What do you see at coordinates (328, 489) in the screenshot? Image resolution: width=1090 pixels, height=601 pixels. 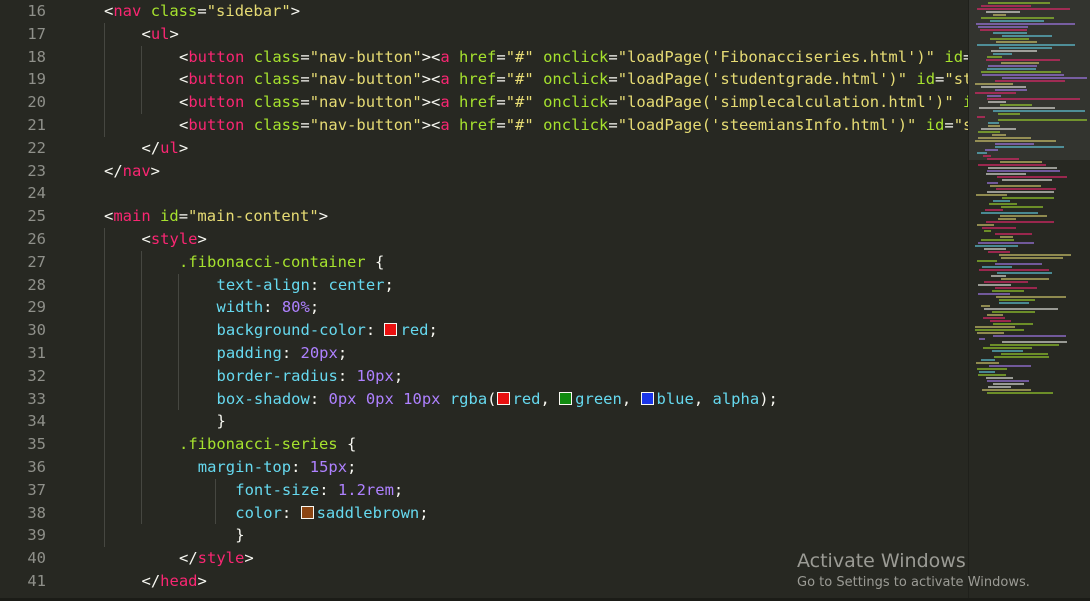 I see `code-token: :` at bounding box center [328, 489].